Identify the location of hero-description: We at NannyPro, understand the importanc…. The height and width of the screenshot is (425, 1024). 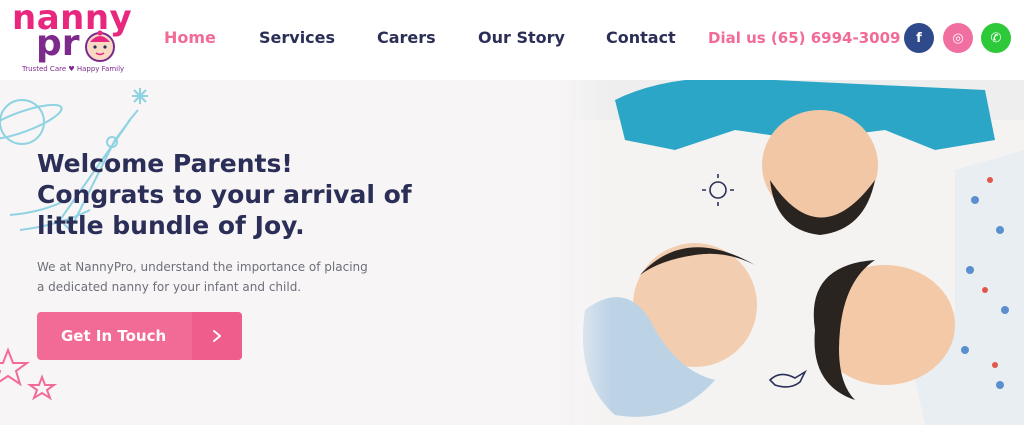
(202, 277).